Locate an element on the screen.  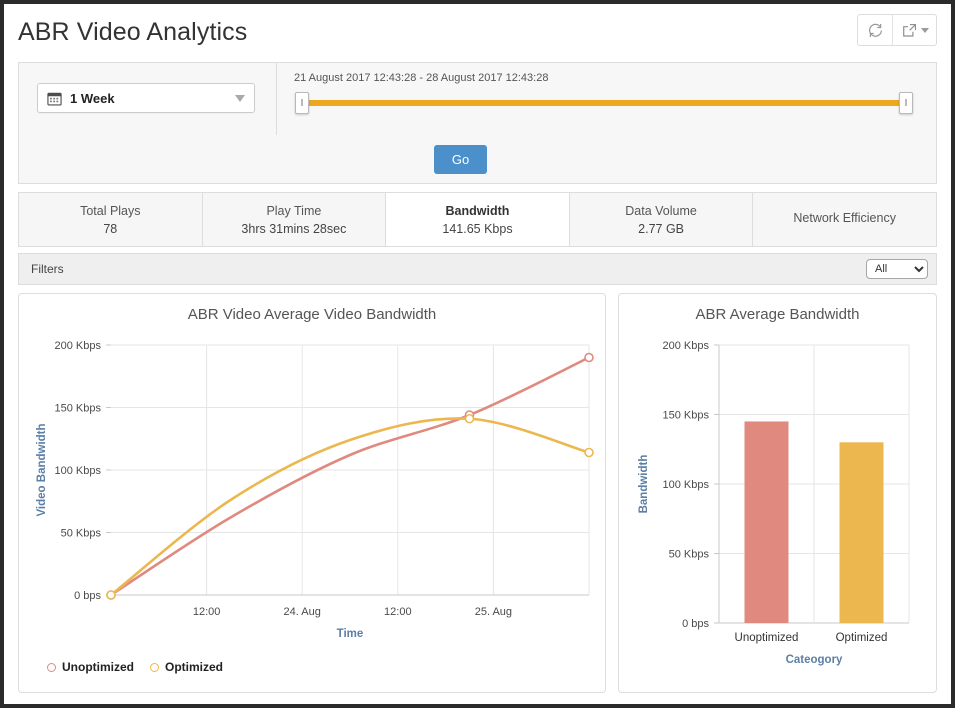
page-header: ABR Video Analytics is located at coordinates (477, 31).